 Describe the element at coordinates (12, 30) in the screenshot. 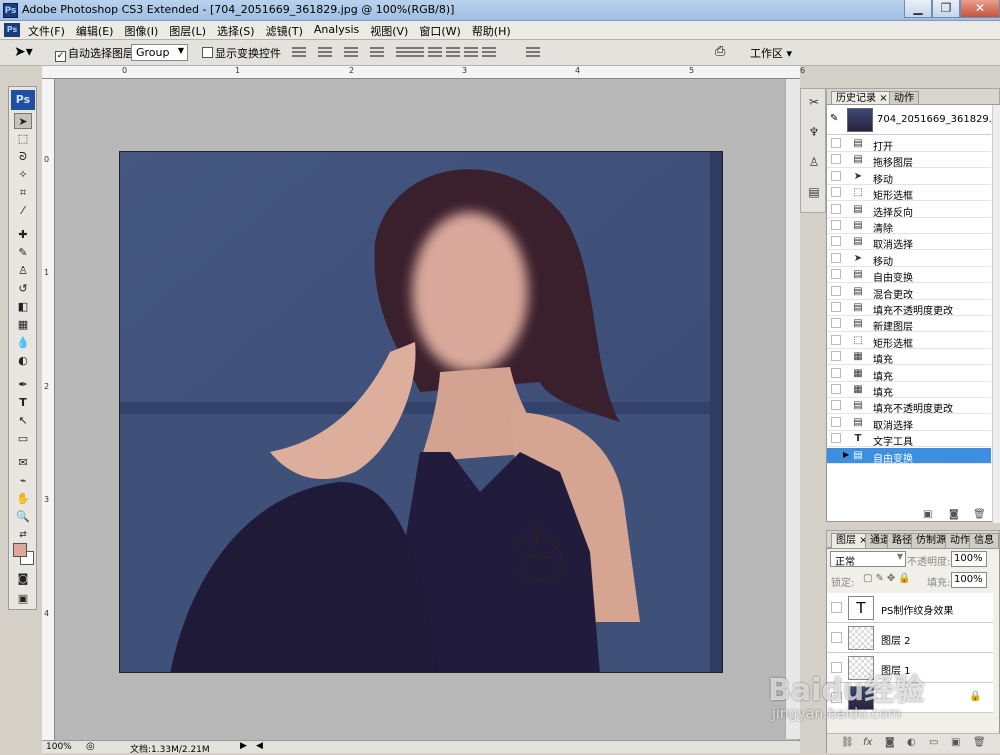

I see `ps-menu-icon: Ps` at that location.